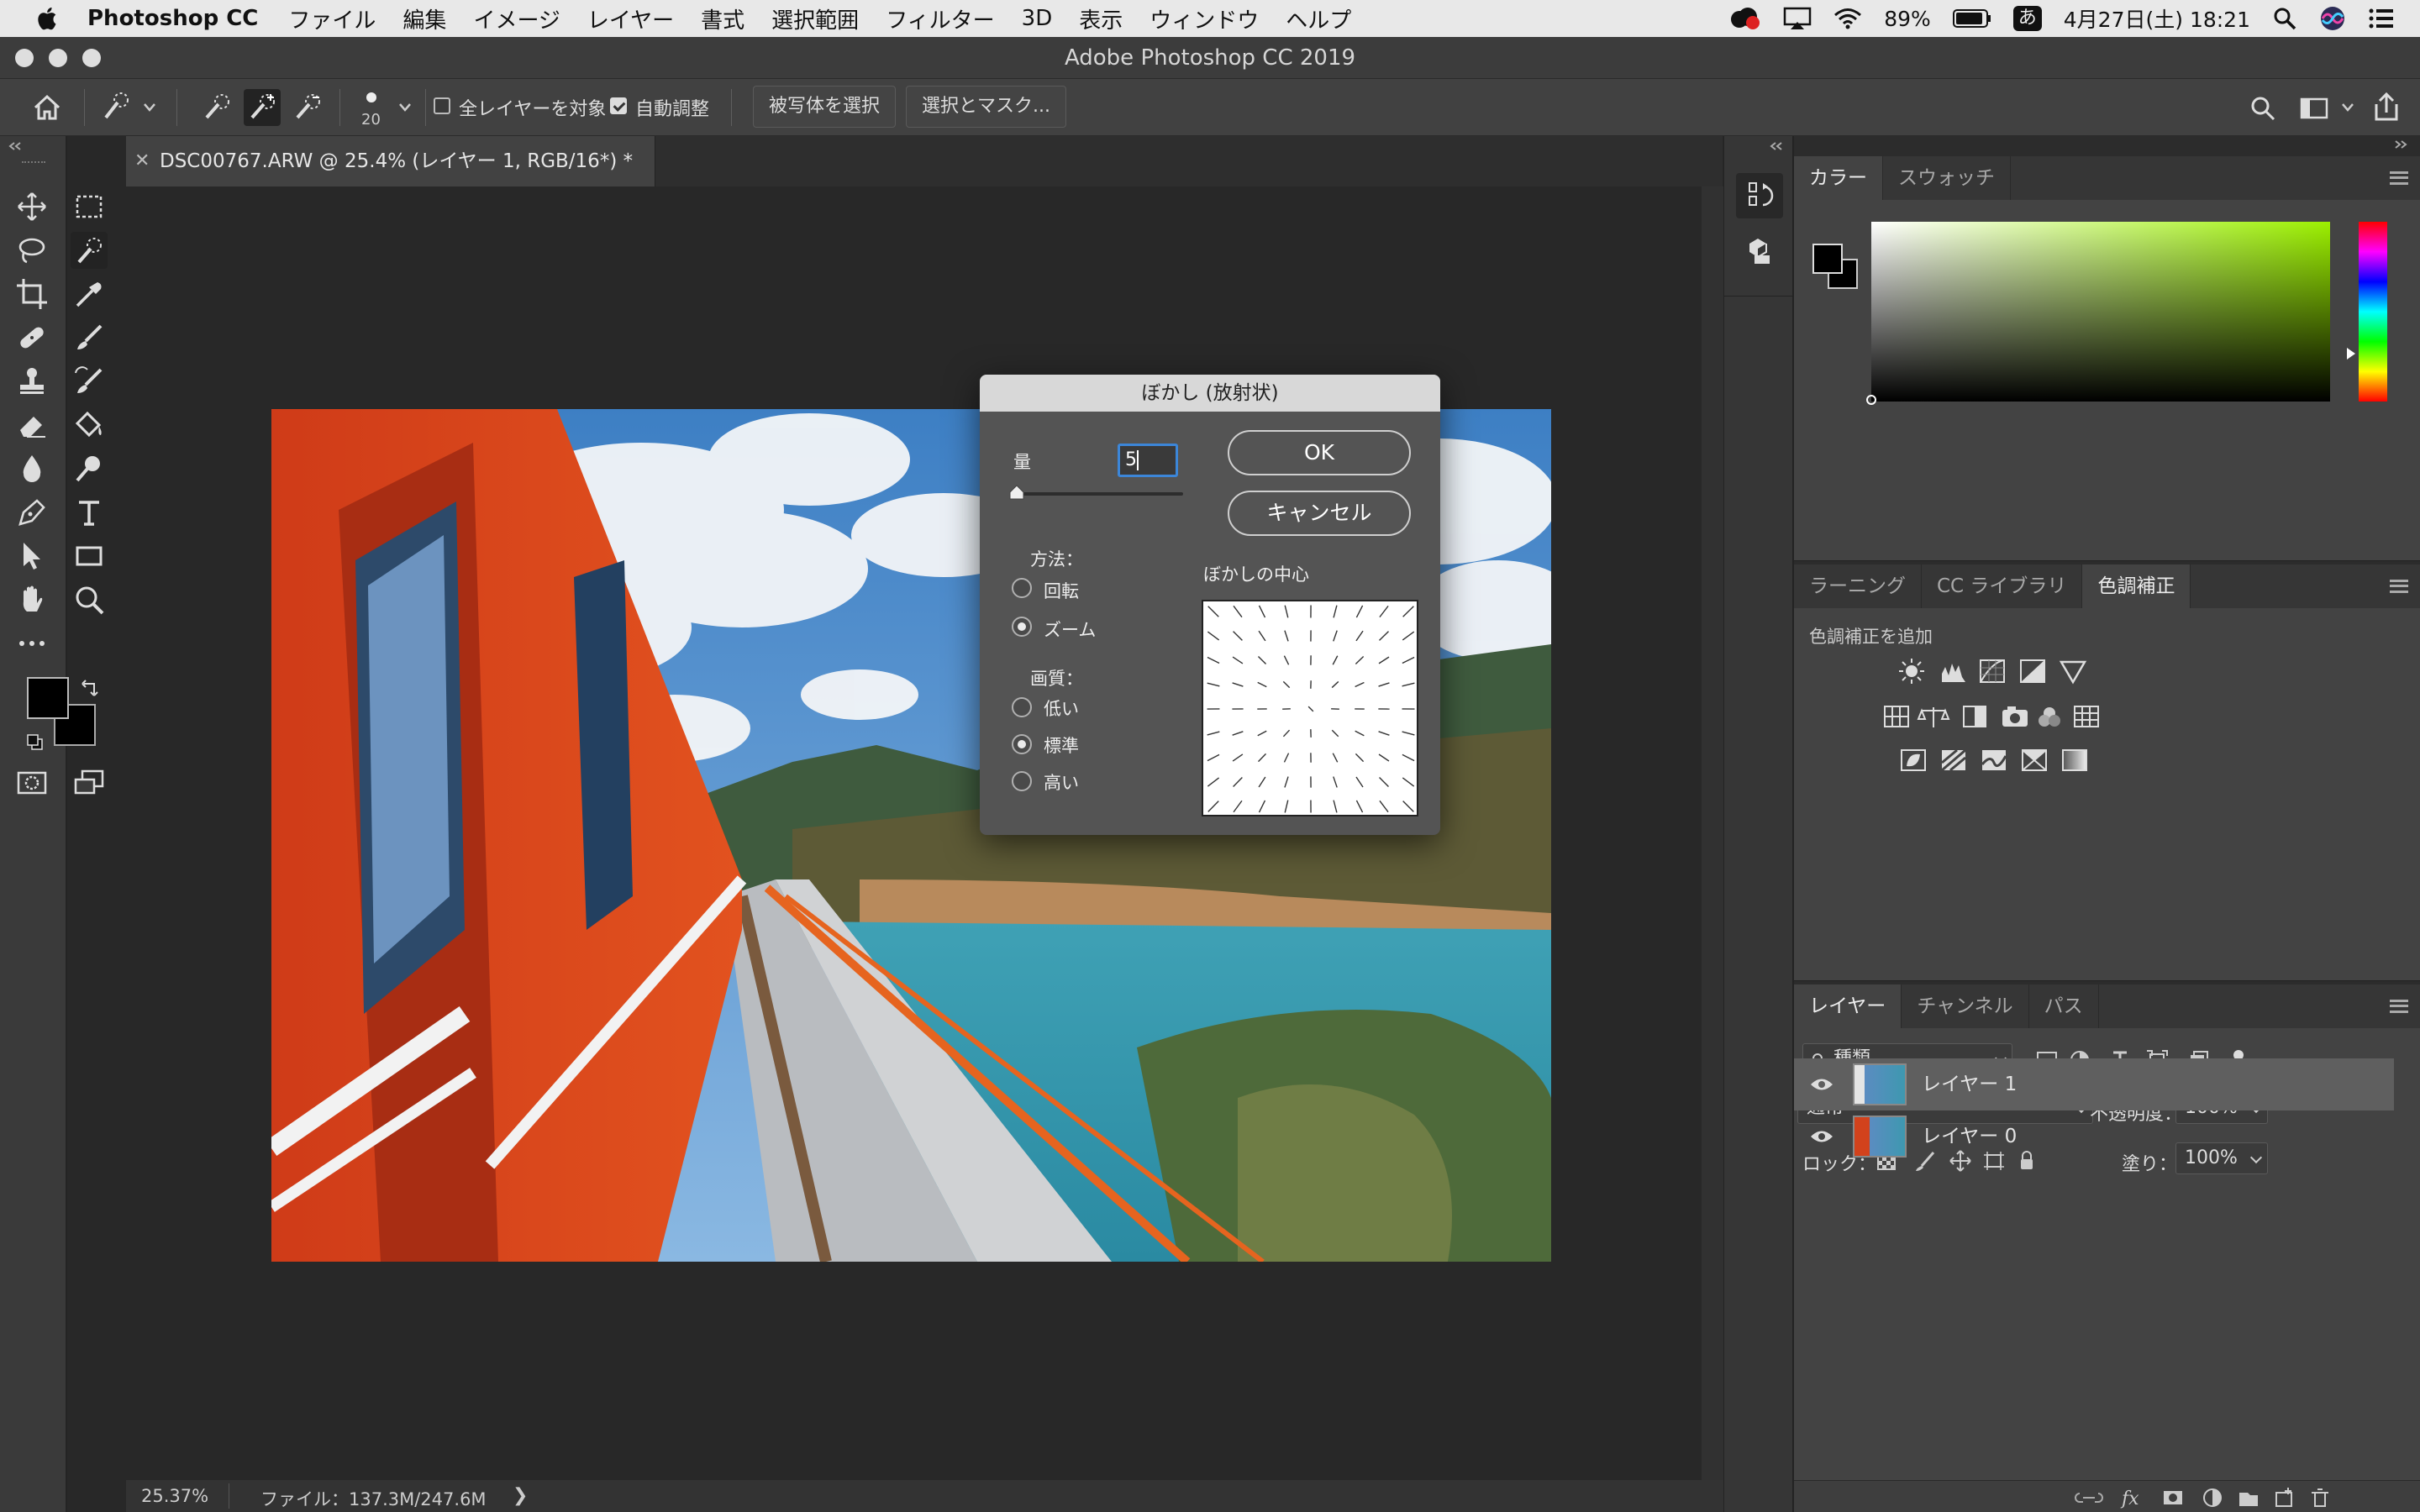 This screenshot has width=2420, height=1512. Describe the element at coordinates (2320, 1497) in the screenshot. I see `delete-layer-icon` at that location.